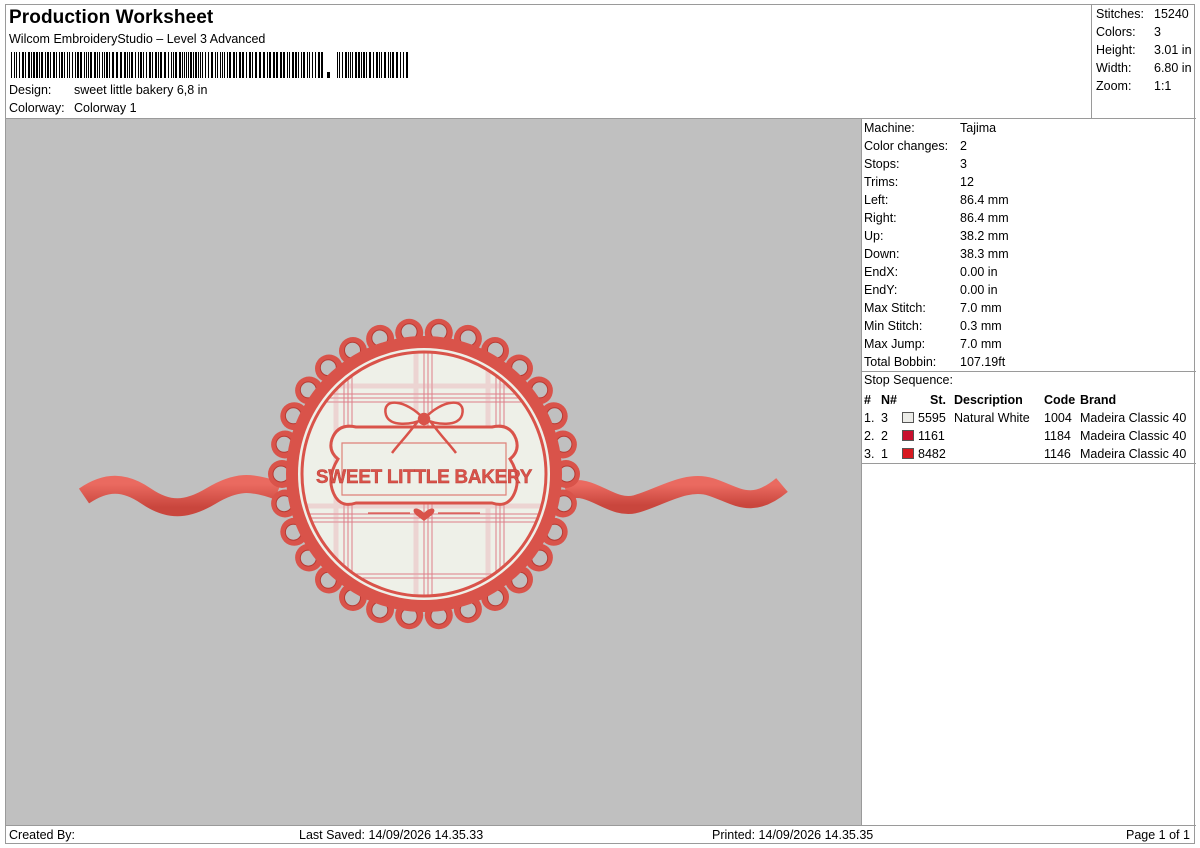  I want to click on machine-row: Machine: Tajima, so click(930, 128).